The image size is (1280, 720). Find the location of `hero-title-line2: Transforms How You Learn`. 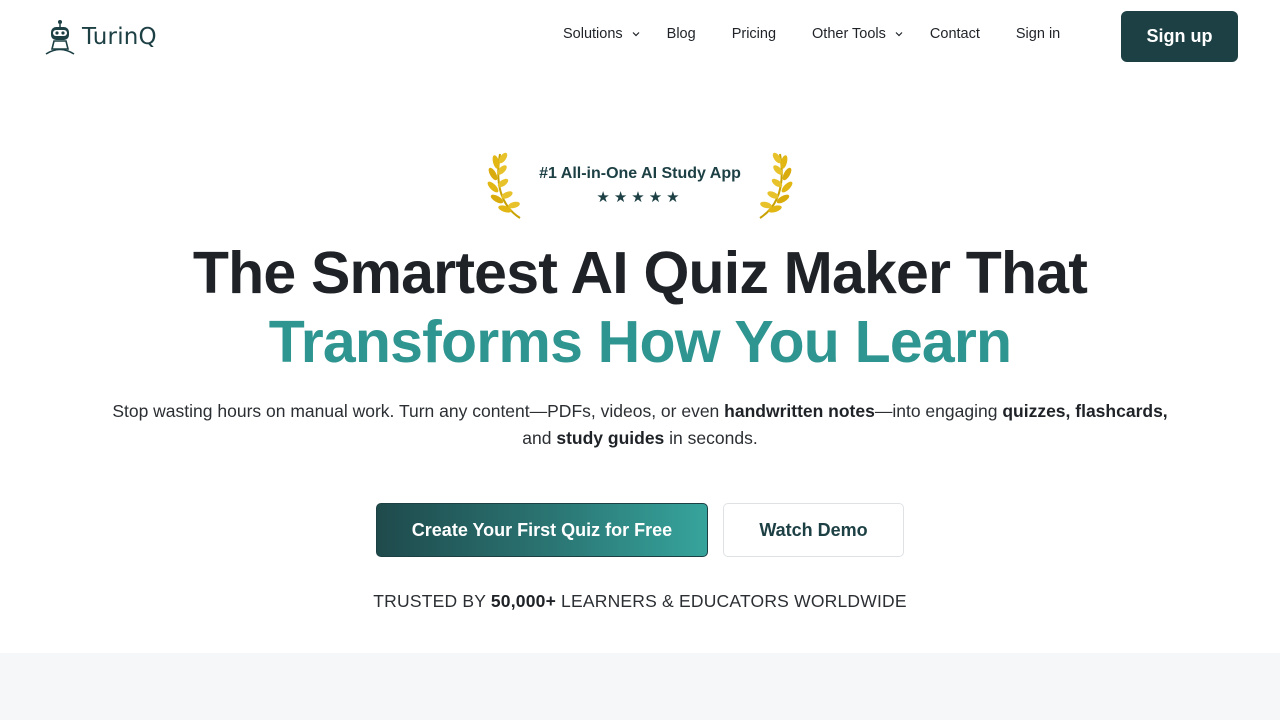

hero-title-line2: Transforms How You Learn is located at coordinates (640, 342).